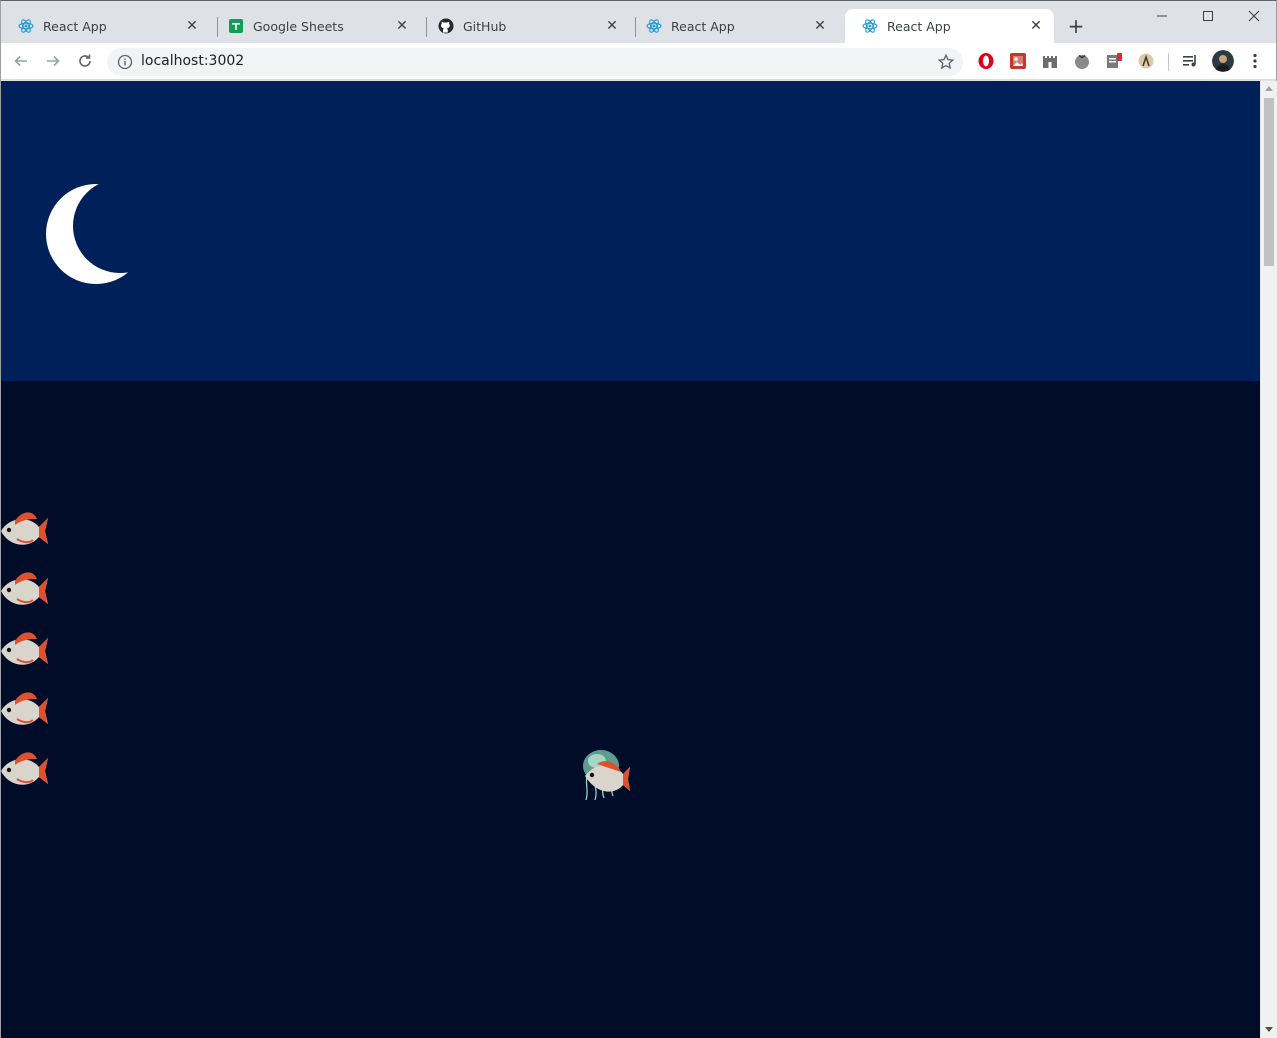 This screenshot has height=1038, width=1277. Describe the element at coordinates (125, 64) in the screenshot. I see `info-icon` at that location.